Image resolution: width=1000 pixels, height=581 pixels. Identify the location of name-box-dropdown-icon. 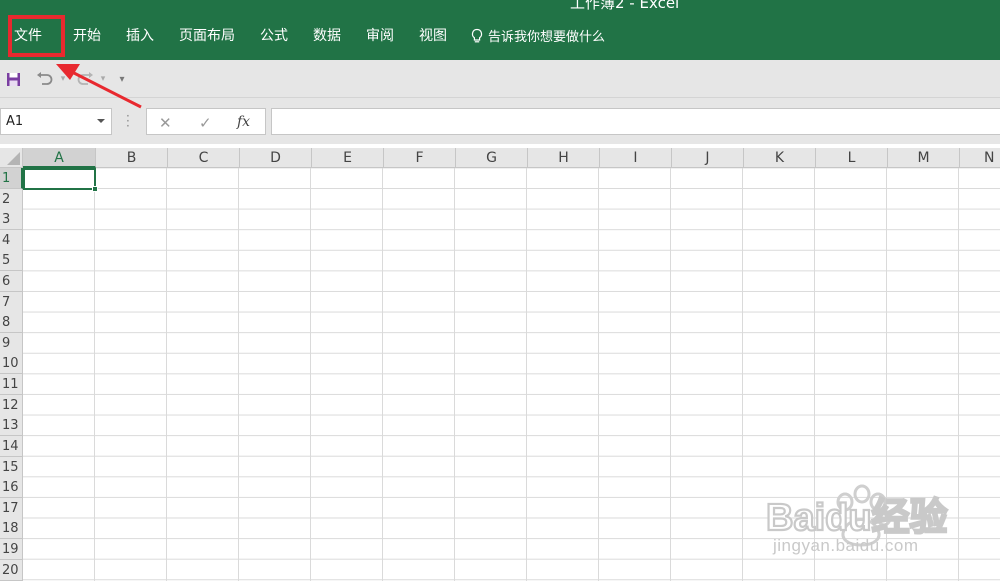
(101, 121).